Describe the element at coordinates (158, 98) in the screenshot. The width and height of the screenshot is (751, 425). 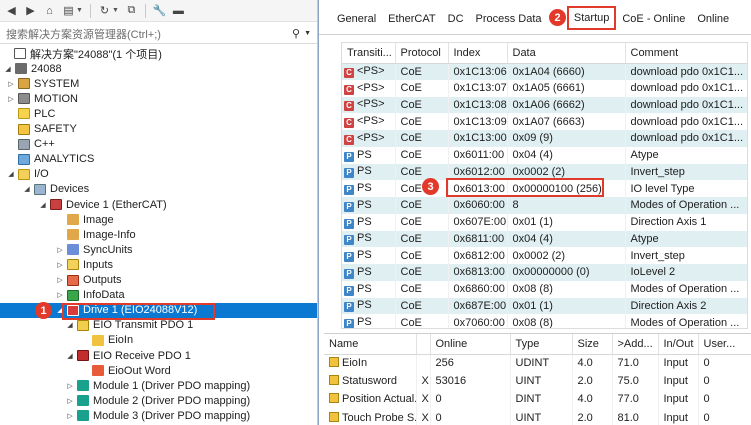
I see `tree-item: ▷ MOTION` at that location.